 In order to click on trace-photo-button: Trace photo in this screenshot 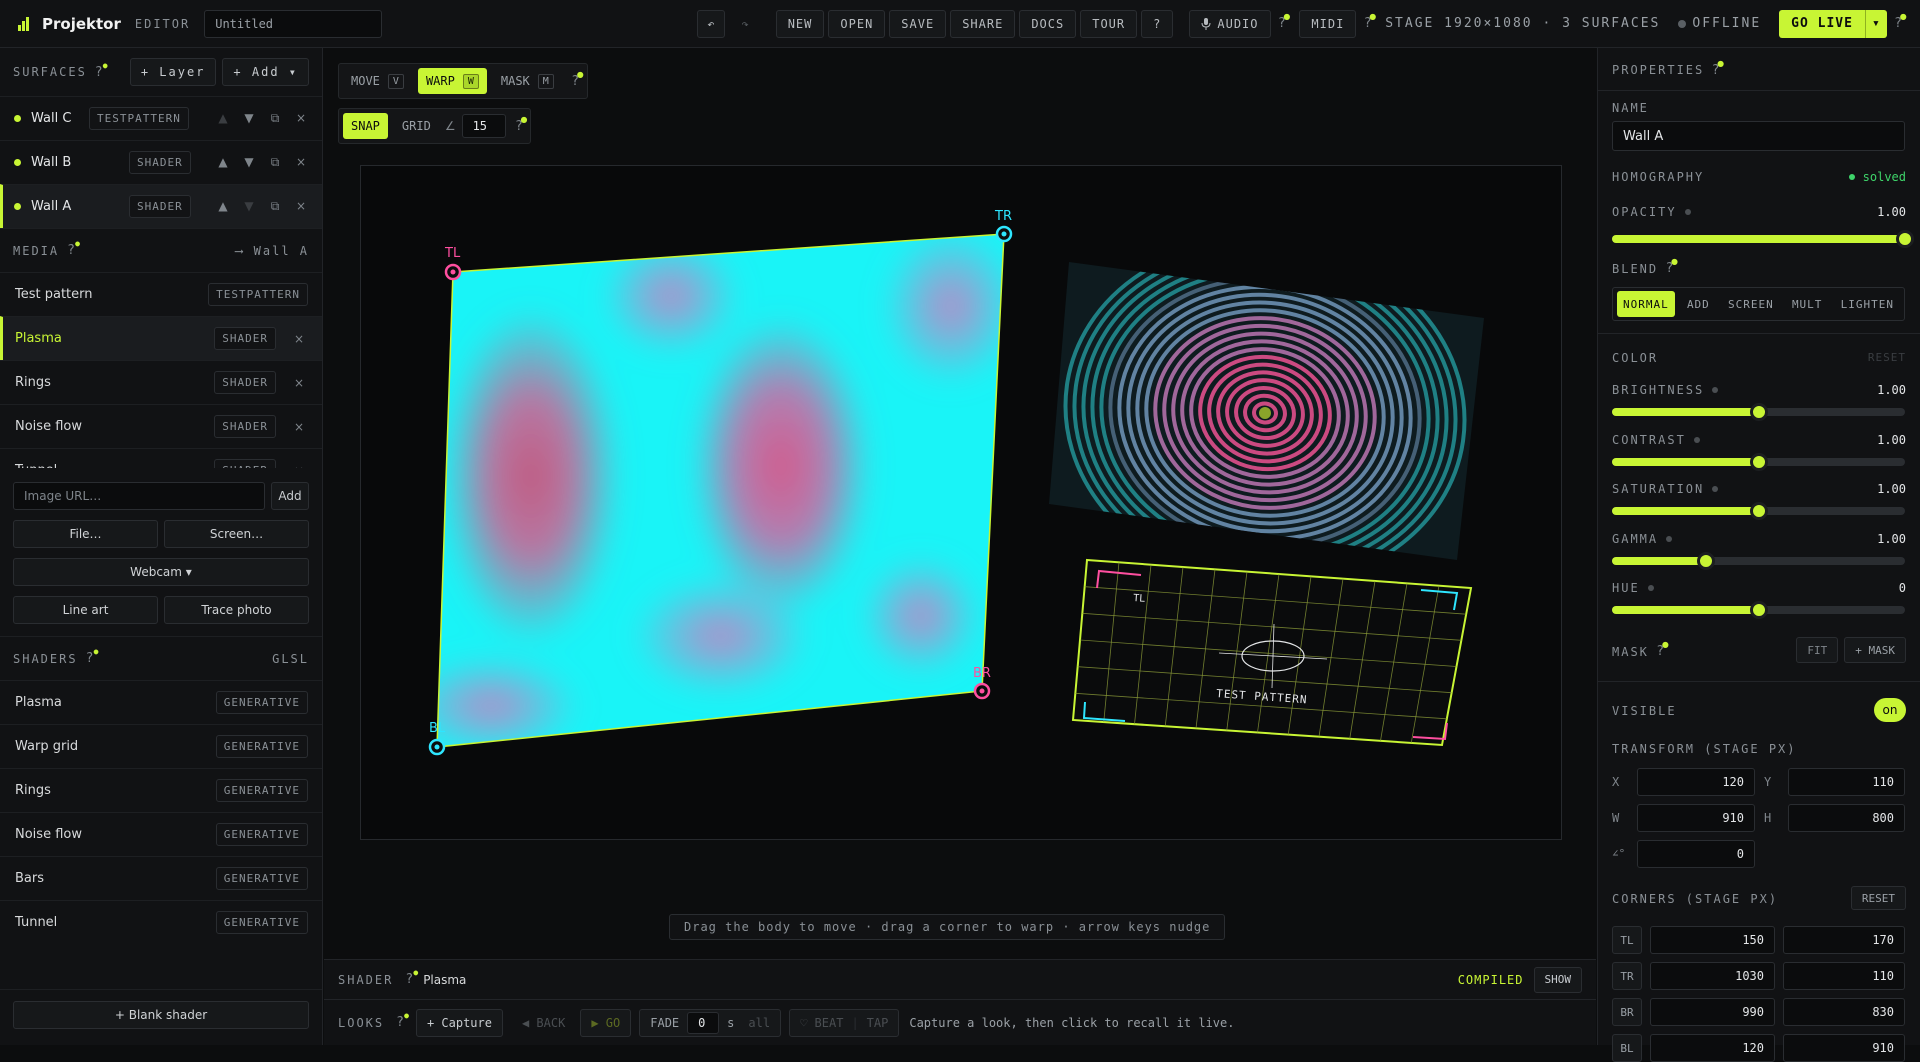, I will do `click(236, 610)`.